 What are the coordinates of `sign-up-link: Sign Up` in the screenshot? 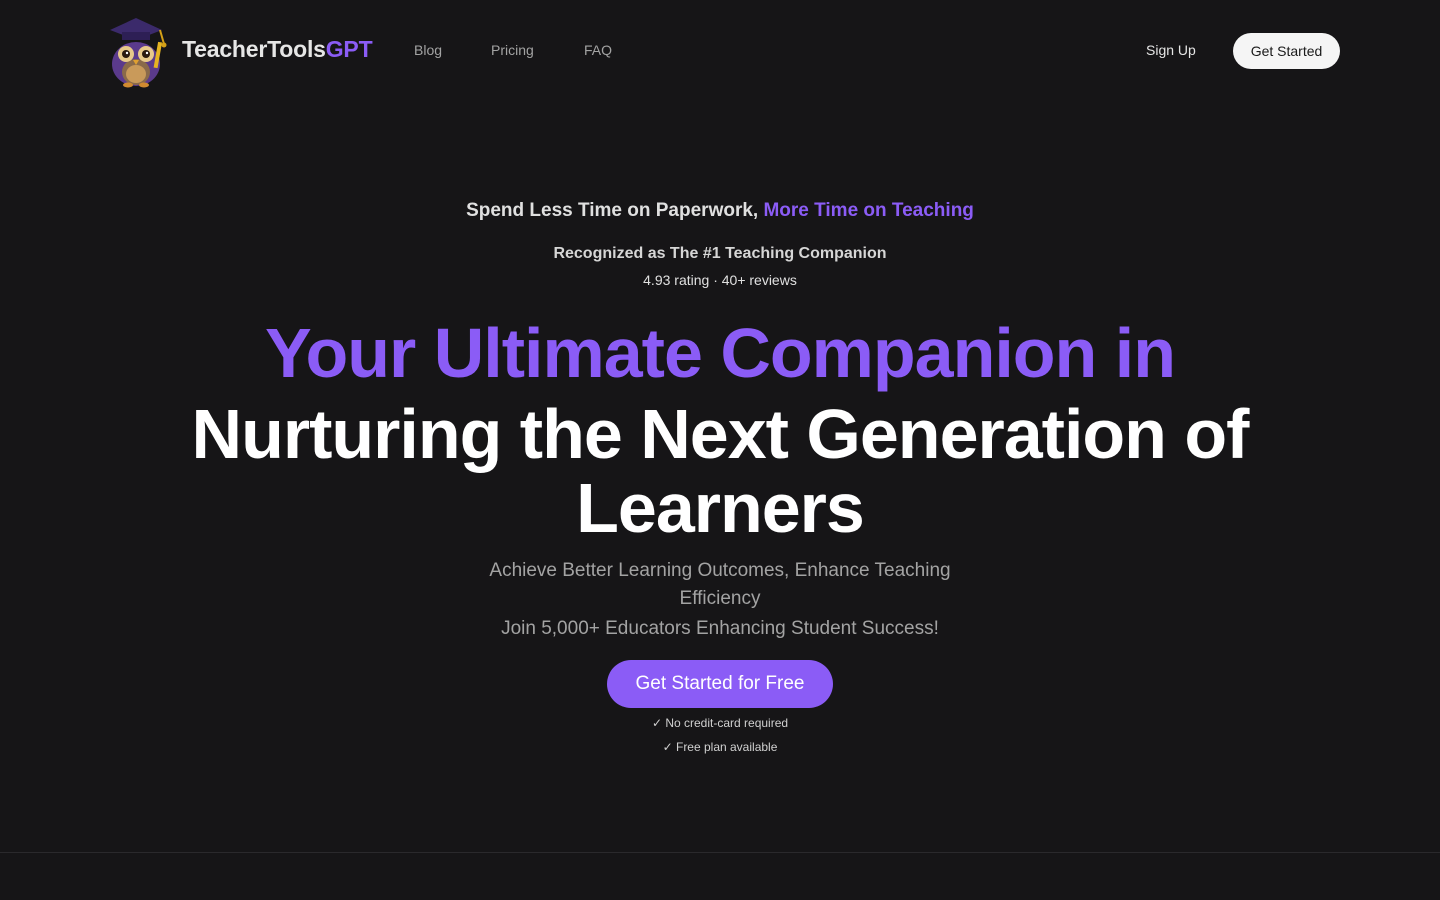 It's located at (1171, 50).